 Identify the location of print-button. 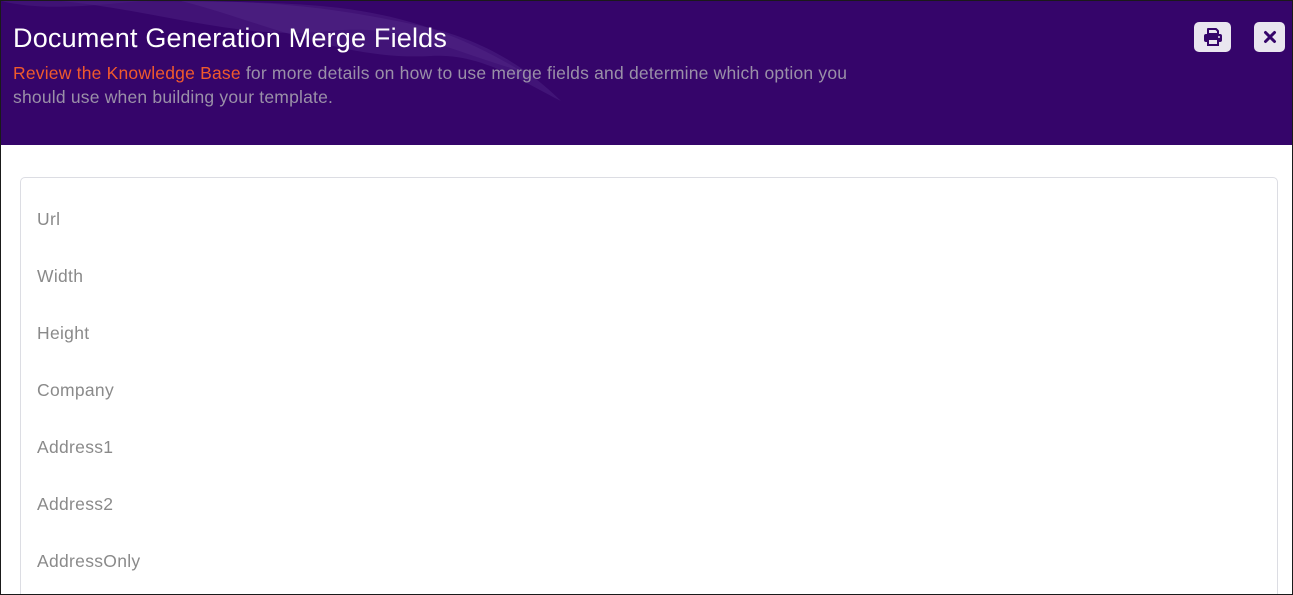
(1212, 37).